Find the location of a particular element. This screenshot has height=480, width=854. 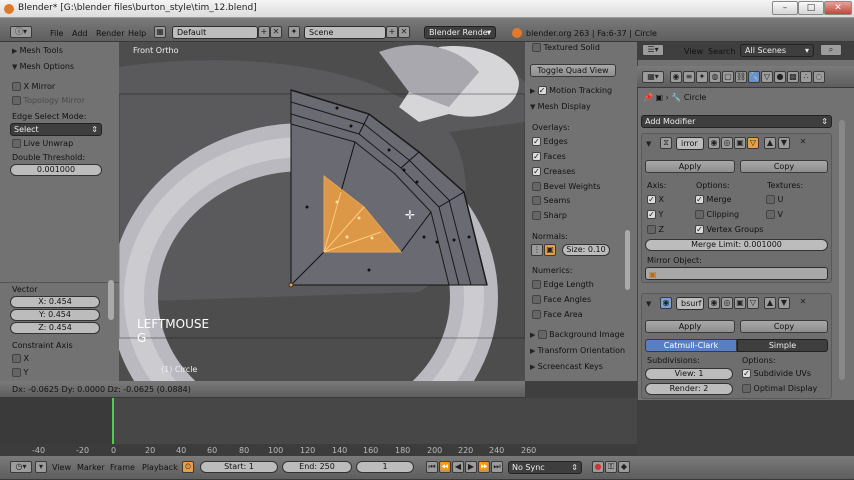

vertex-groups-checkbox is located at coordinates (699, 229).